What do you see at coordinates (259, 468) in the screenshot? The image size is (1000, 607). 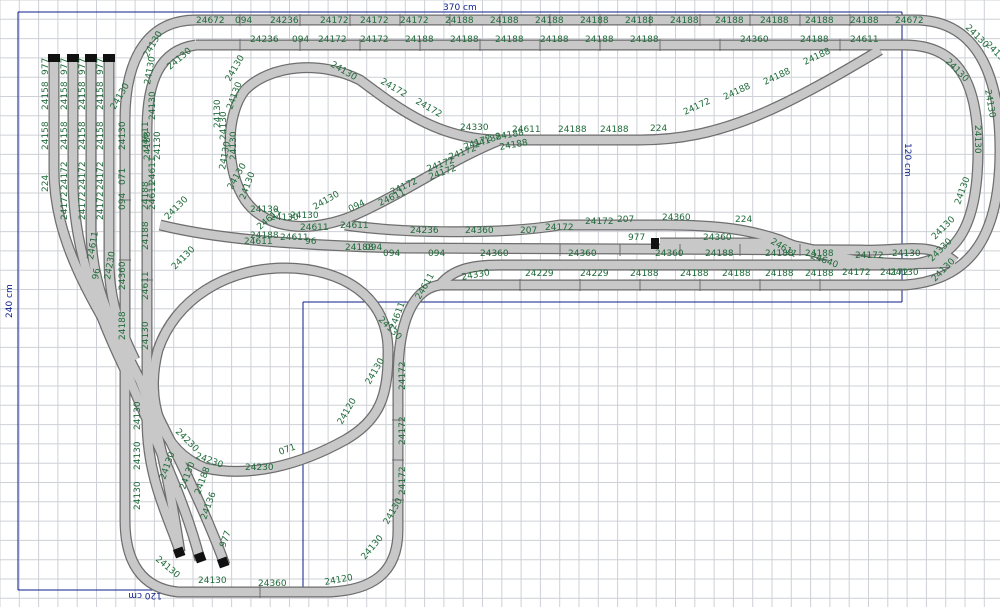 I see `part-label: 24230` at bounding box center [259, 468].